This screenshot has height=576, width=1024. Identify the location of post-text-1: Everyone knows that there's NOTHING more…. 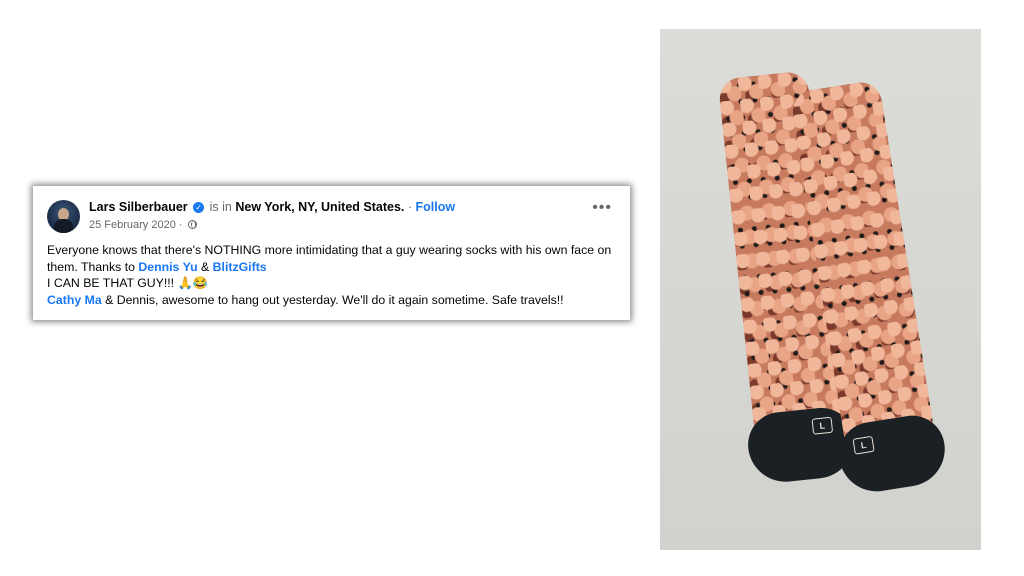
(329, 258).